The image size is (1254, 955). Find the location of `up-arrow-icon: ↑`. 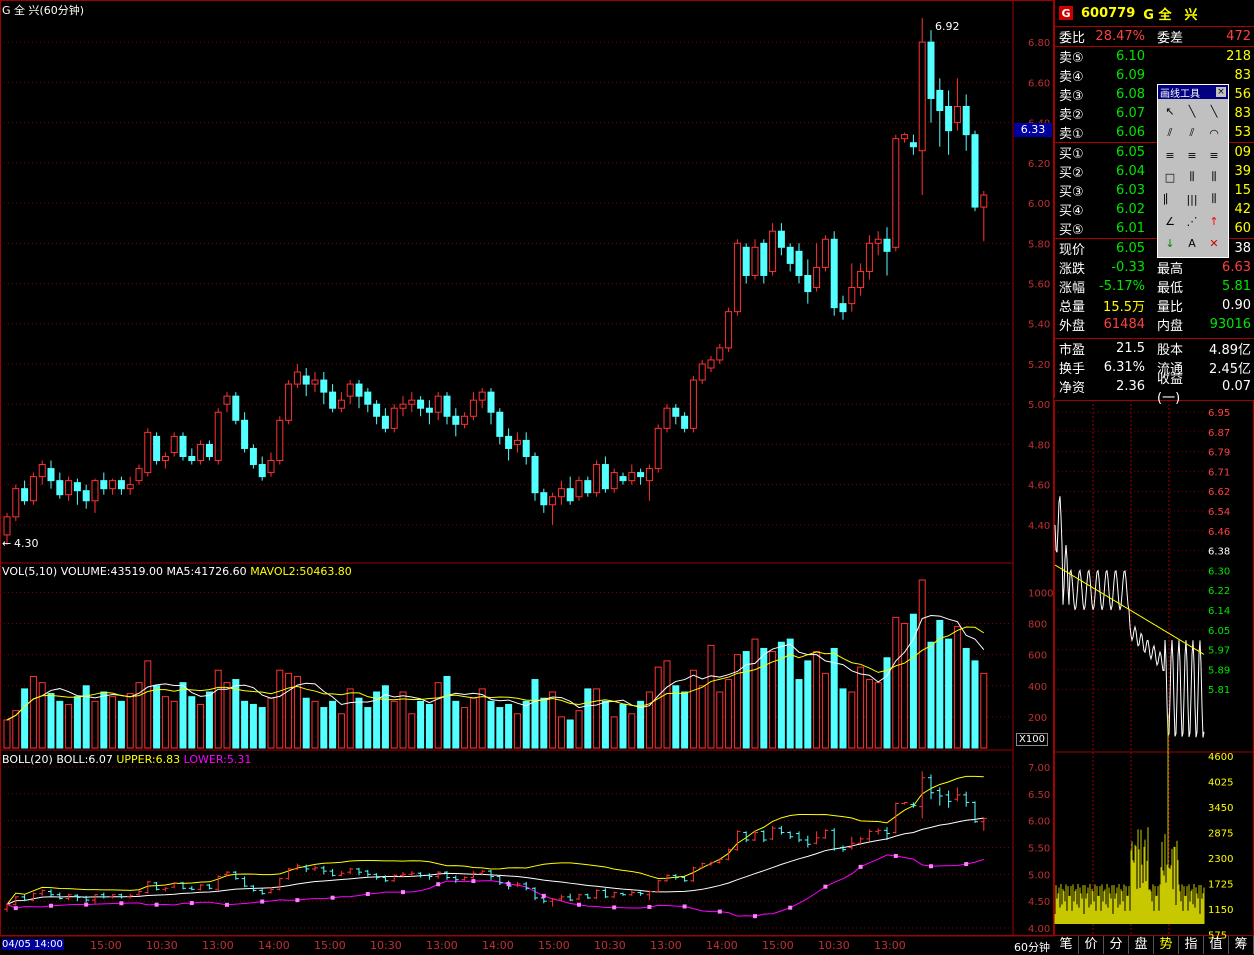

up-arrow-icon: ↑ is located at coordinates (1214, 221).